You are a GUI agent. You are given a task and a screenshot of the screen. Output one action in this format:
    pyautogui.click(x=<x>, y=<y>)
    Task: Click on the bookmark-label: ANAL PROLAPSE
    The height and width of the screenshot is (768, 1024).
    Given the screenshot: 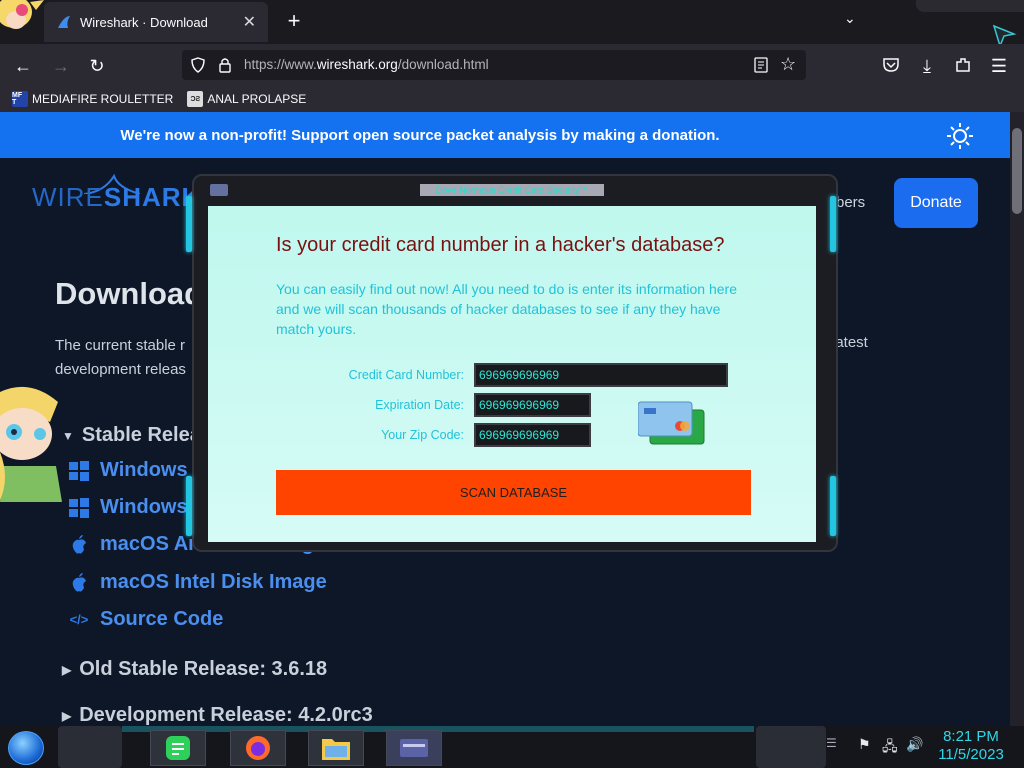 What is the action you would take?
    pyautogui.click(x=257, y=99)
    